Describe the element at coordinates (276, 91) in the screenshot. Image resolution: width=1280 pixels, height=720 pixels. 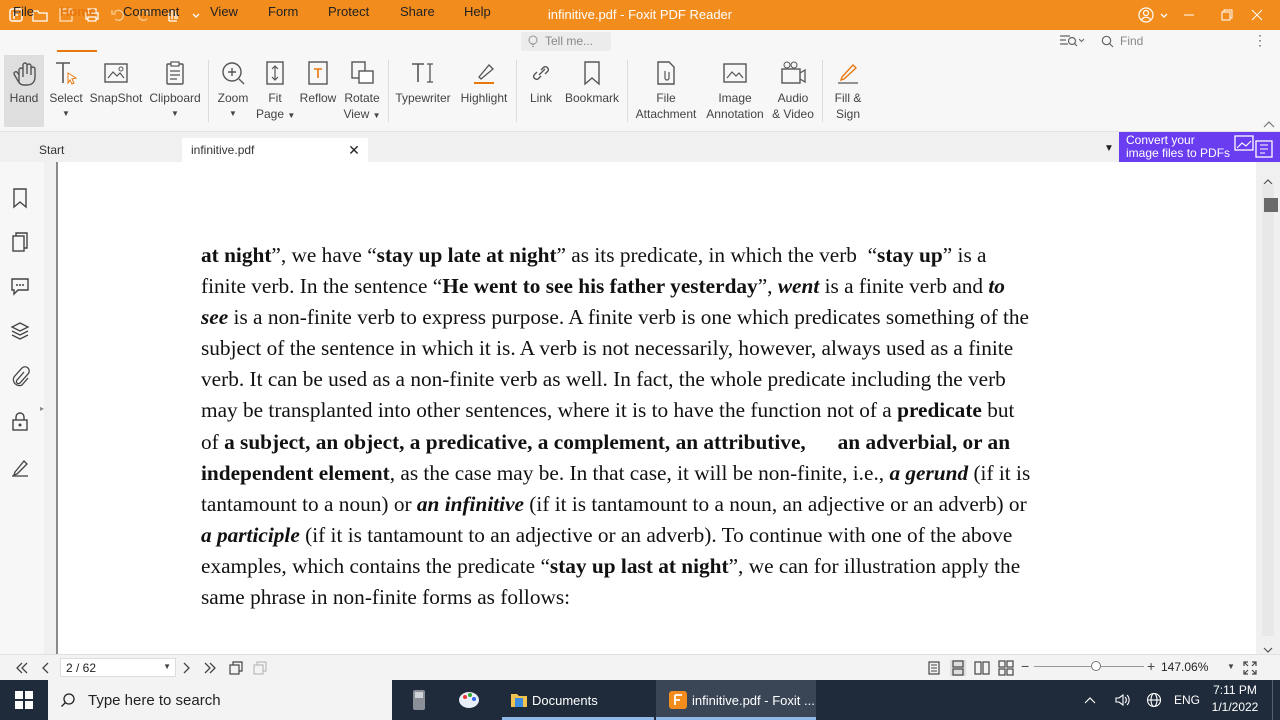
I see `fit-page-button: Fit Page ▼` at that location.